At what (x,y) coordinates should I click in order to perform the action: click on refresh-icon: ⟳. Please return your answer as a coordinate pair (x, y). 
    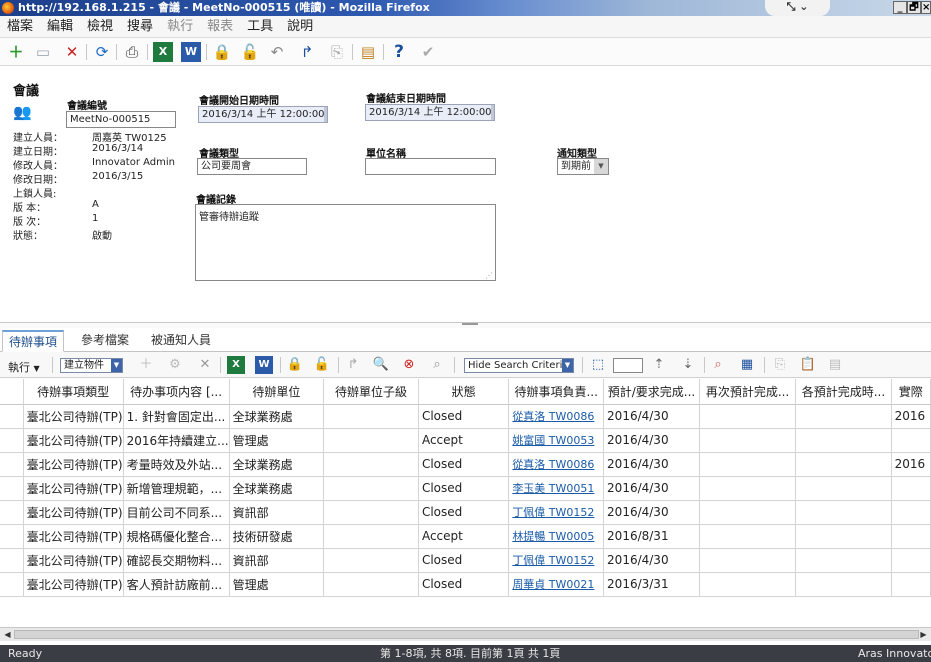
    Looking at the image, I should click on (102, 52).